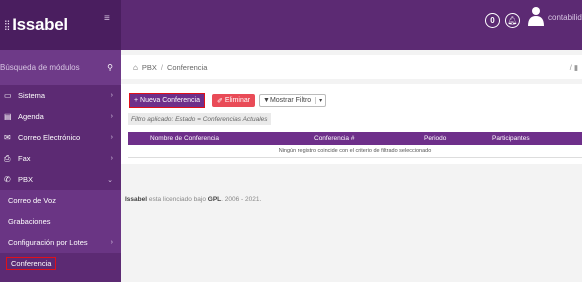 This screenshot has height=282, width=582. Describe the element at coordinates (107, 18) in the screenshot. I see `hamburger-menu-icon: ≡` at that location.